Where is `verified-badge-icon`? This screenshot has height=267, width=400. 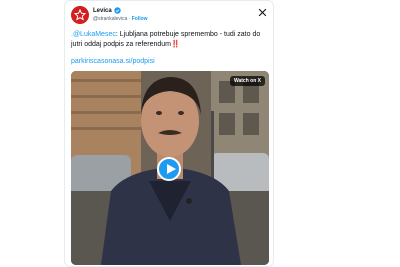
verified-badge-icon is located at coordinates (118, 10).